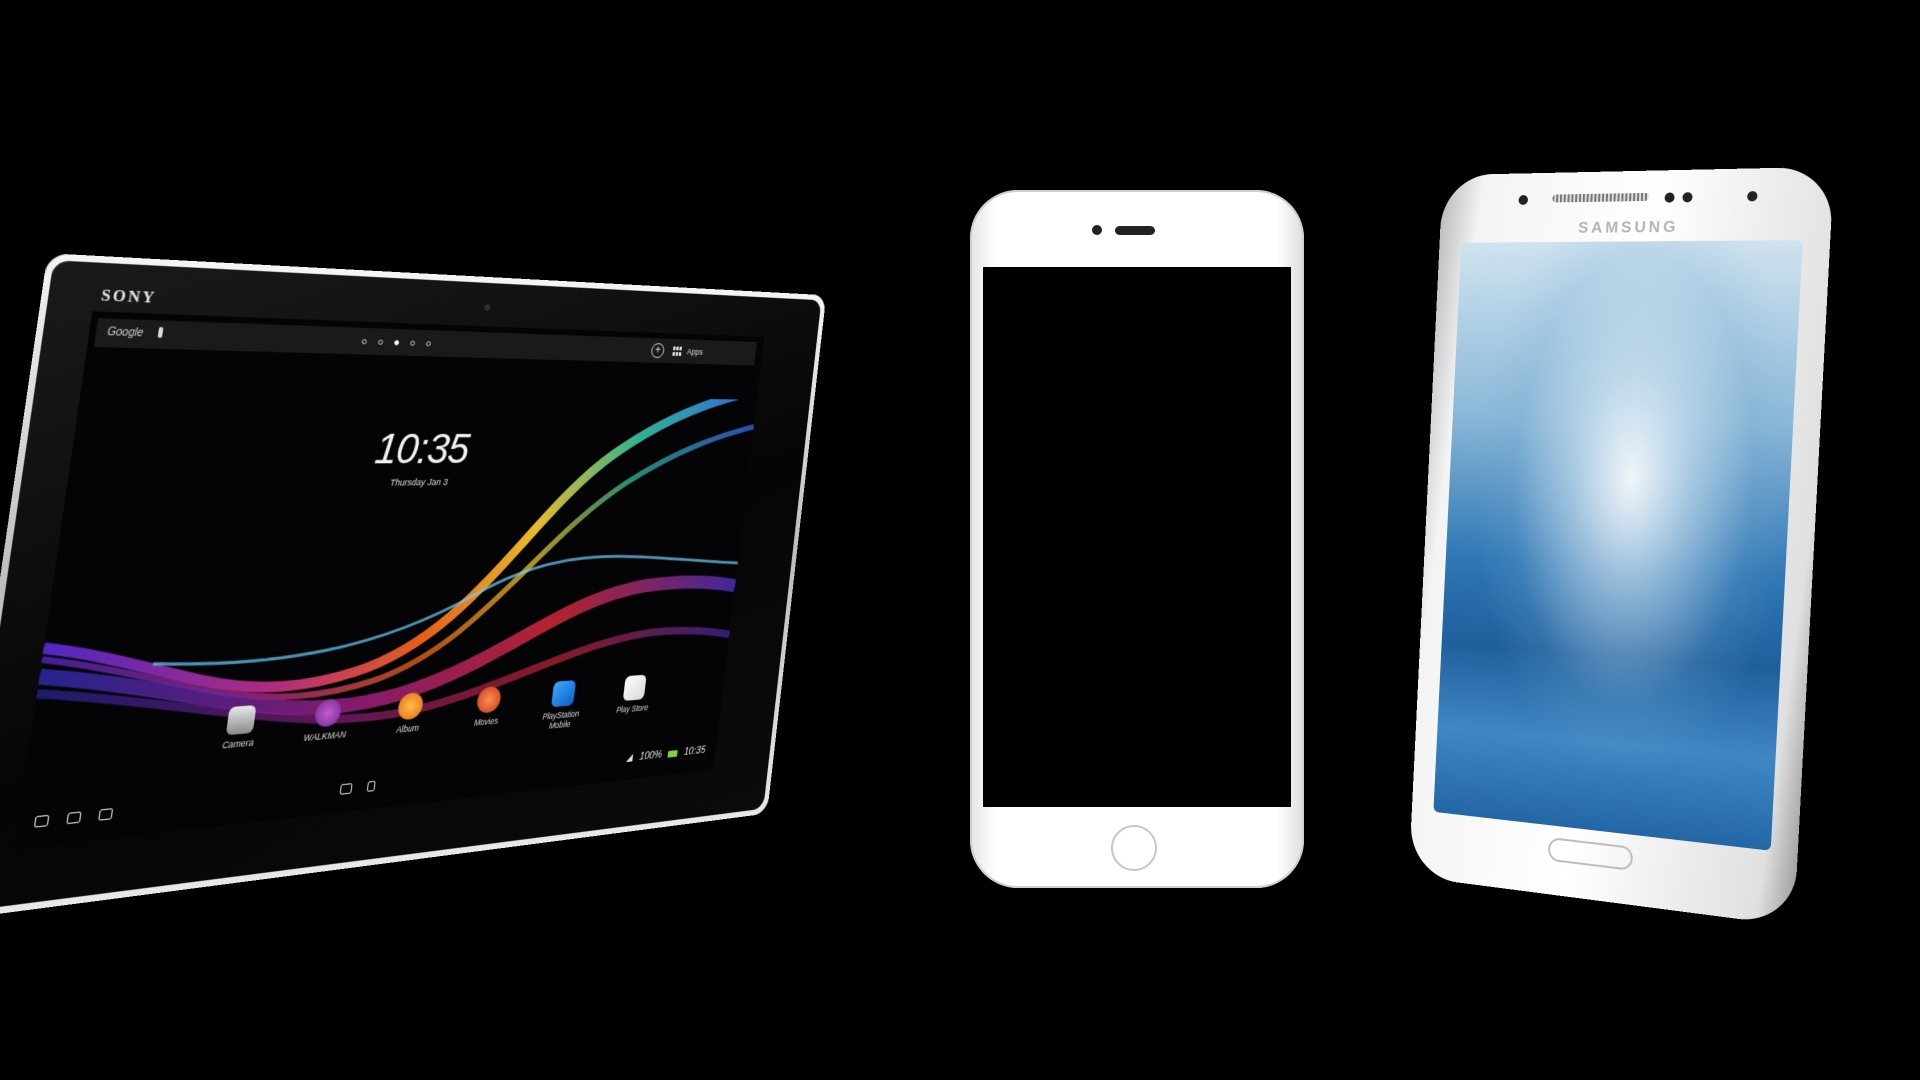  I want to click on walkman-icon, so click(328, 713).